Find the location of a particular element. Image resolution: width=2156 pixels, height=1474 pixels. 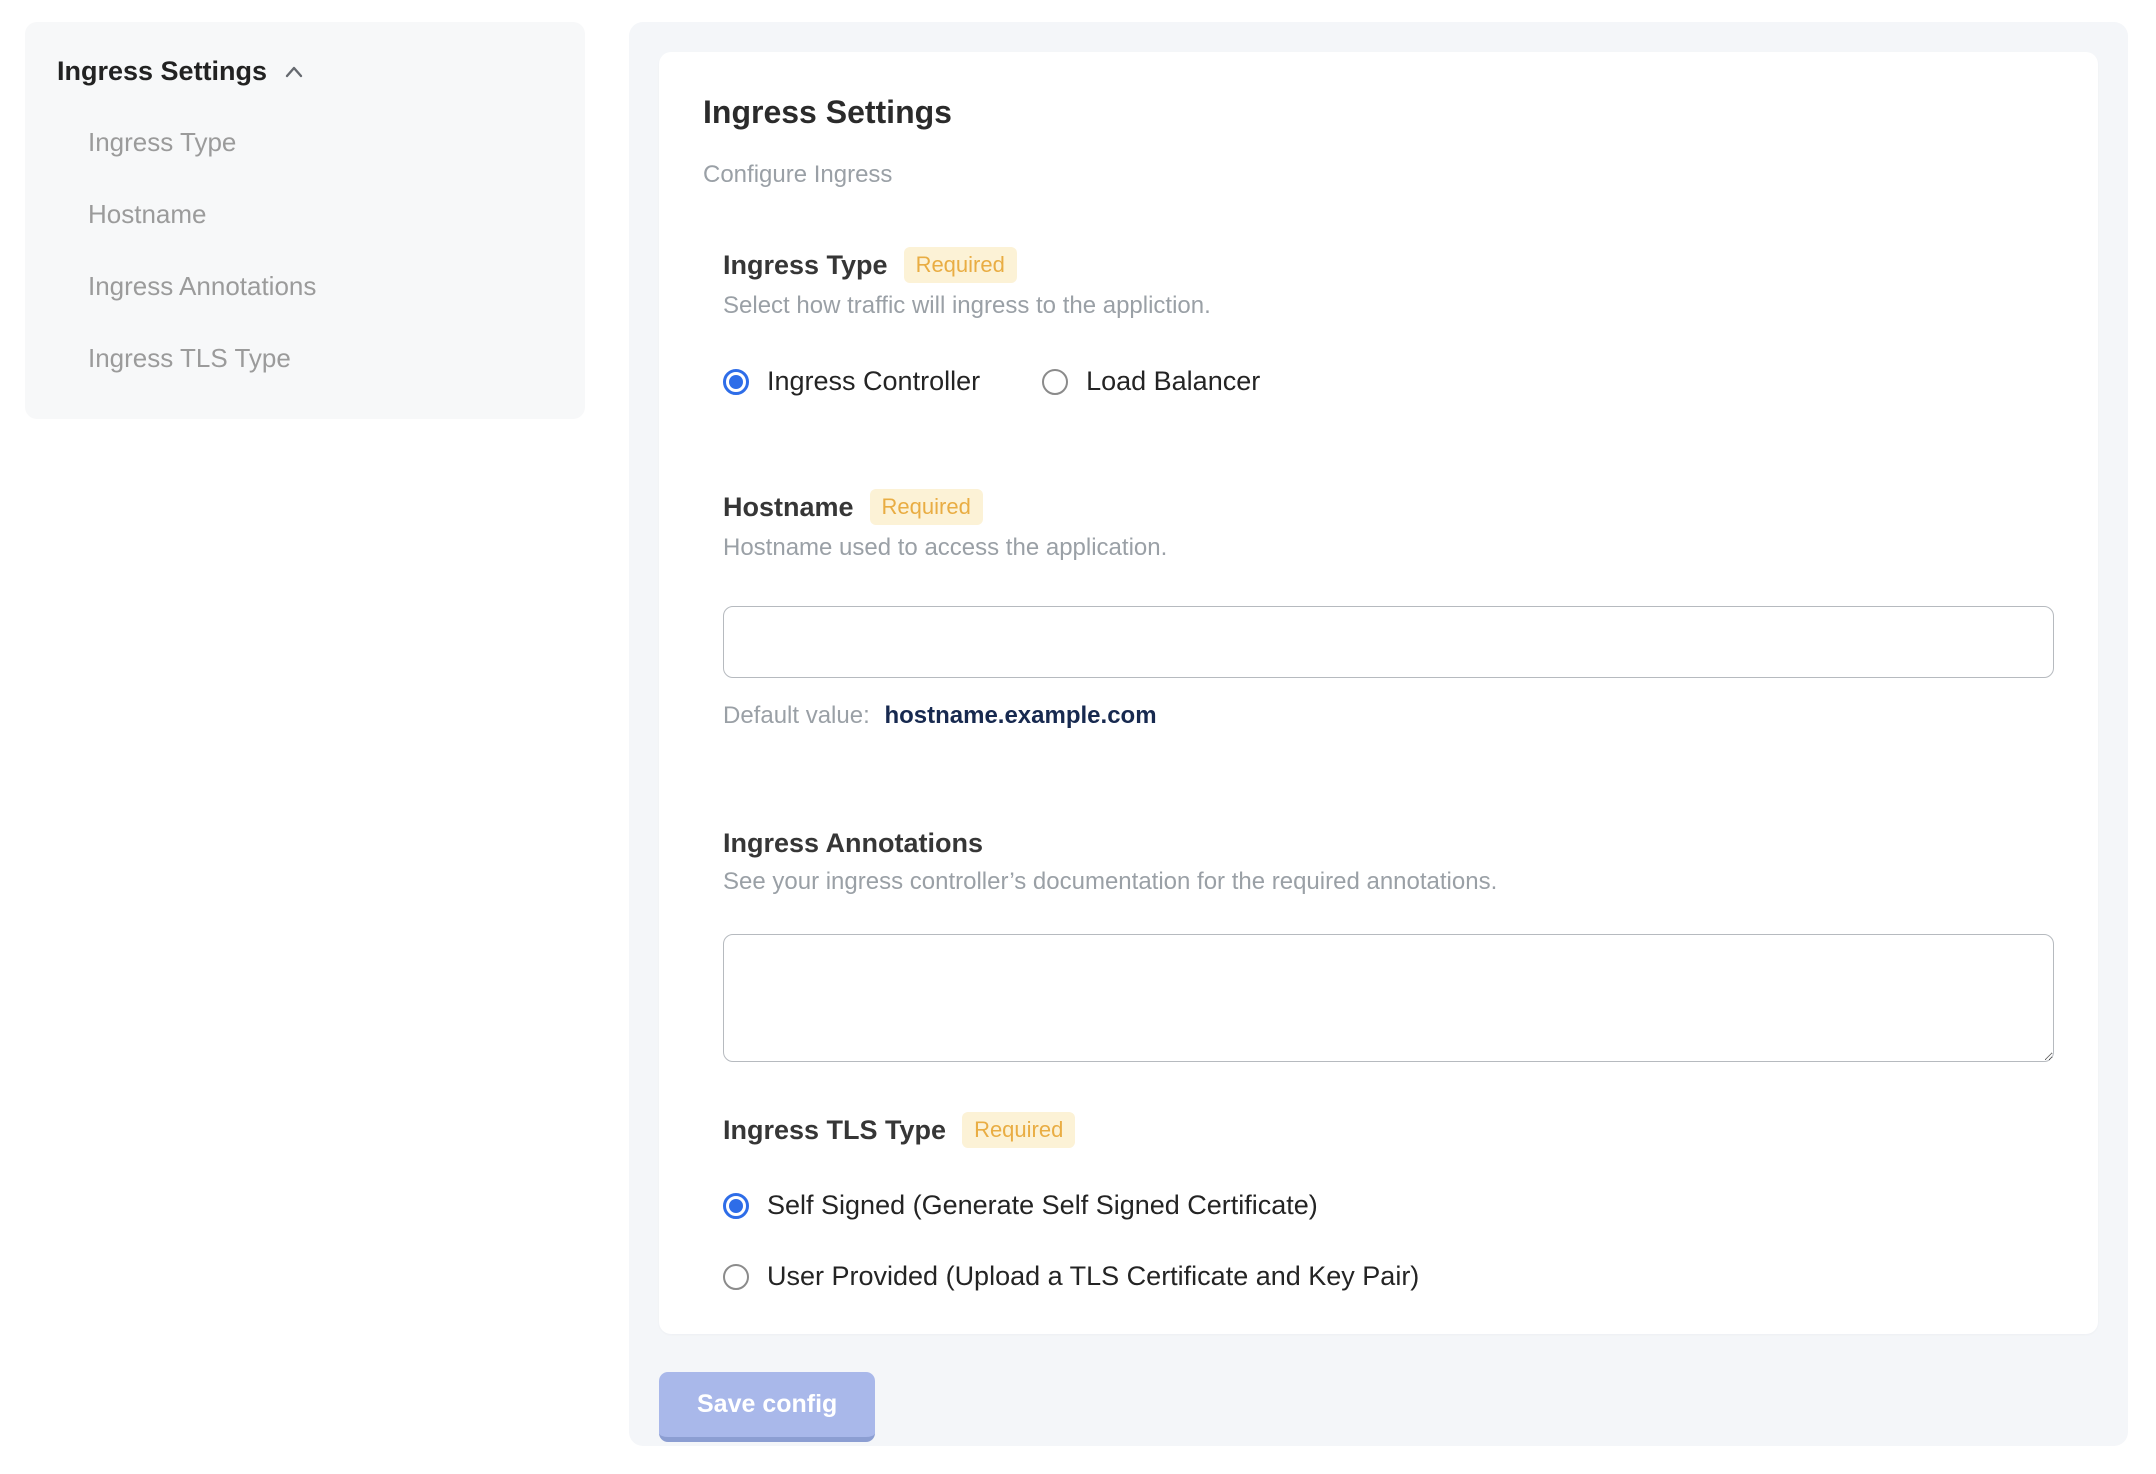

sidebar-section-title: Ingress Settings is located at coordinates (162, 71).